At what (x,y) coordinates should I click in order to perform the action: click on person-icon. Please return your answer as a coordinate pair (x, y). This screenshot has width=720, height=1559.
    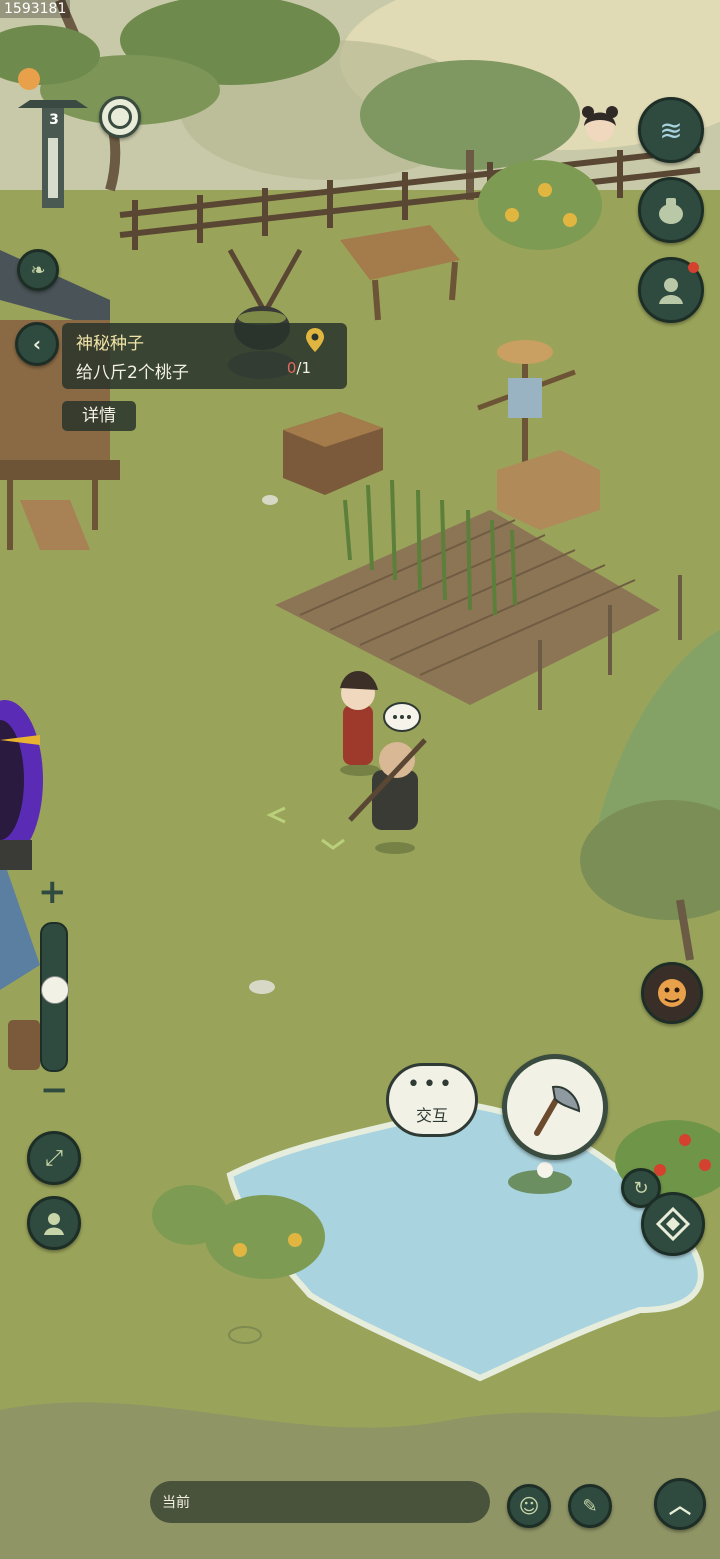
    Looking at the image, I should click on (54, 1224).